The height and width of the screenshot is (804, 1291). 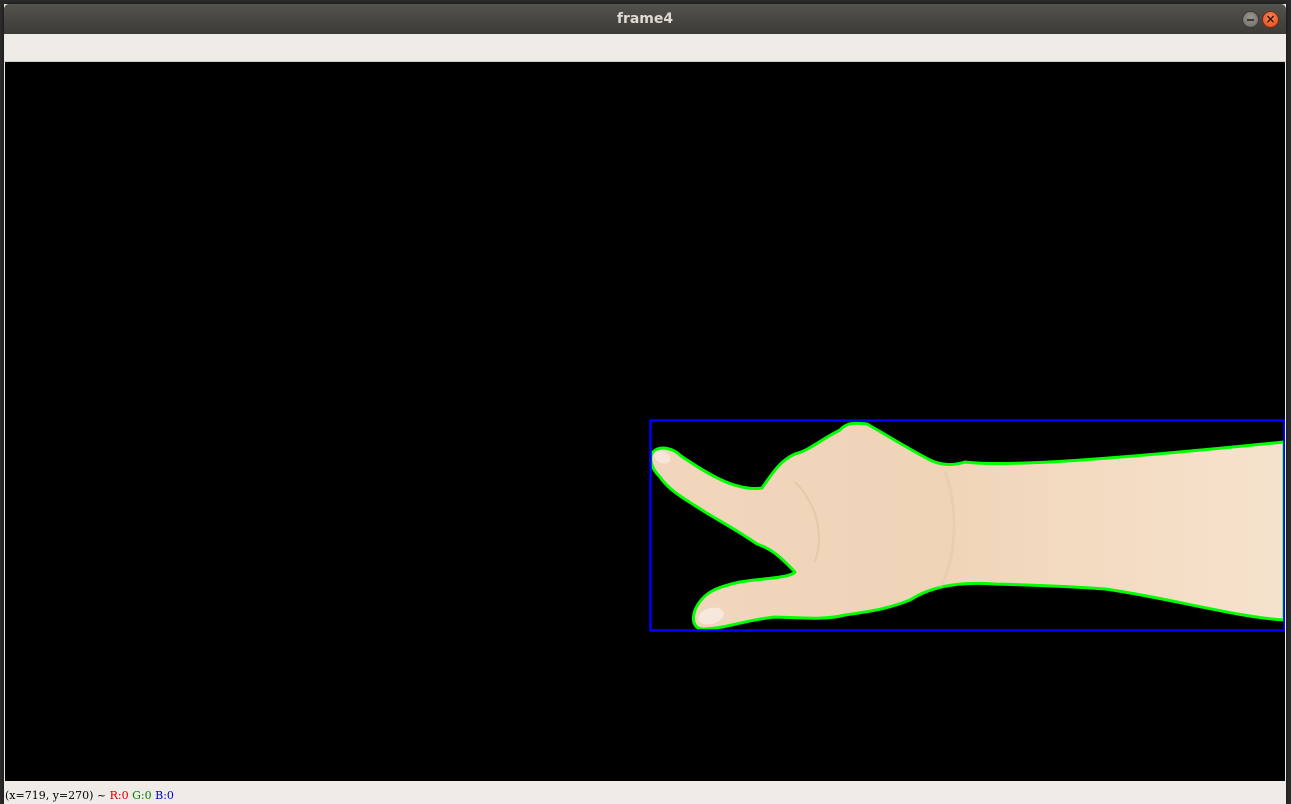 I want to click on hand-region, so click(x=967, y=526).